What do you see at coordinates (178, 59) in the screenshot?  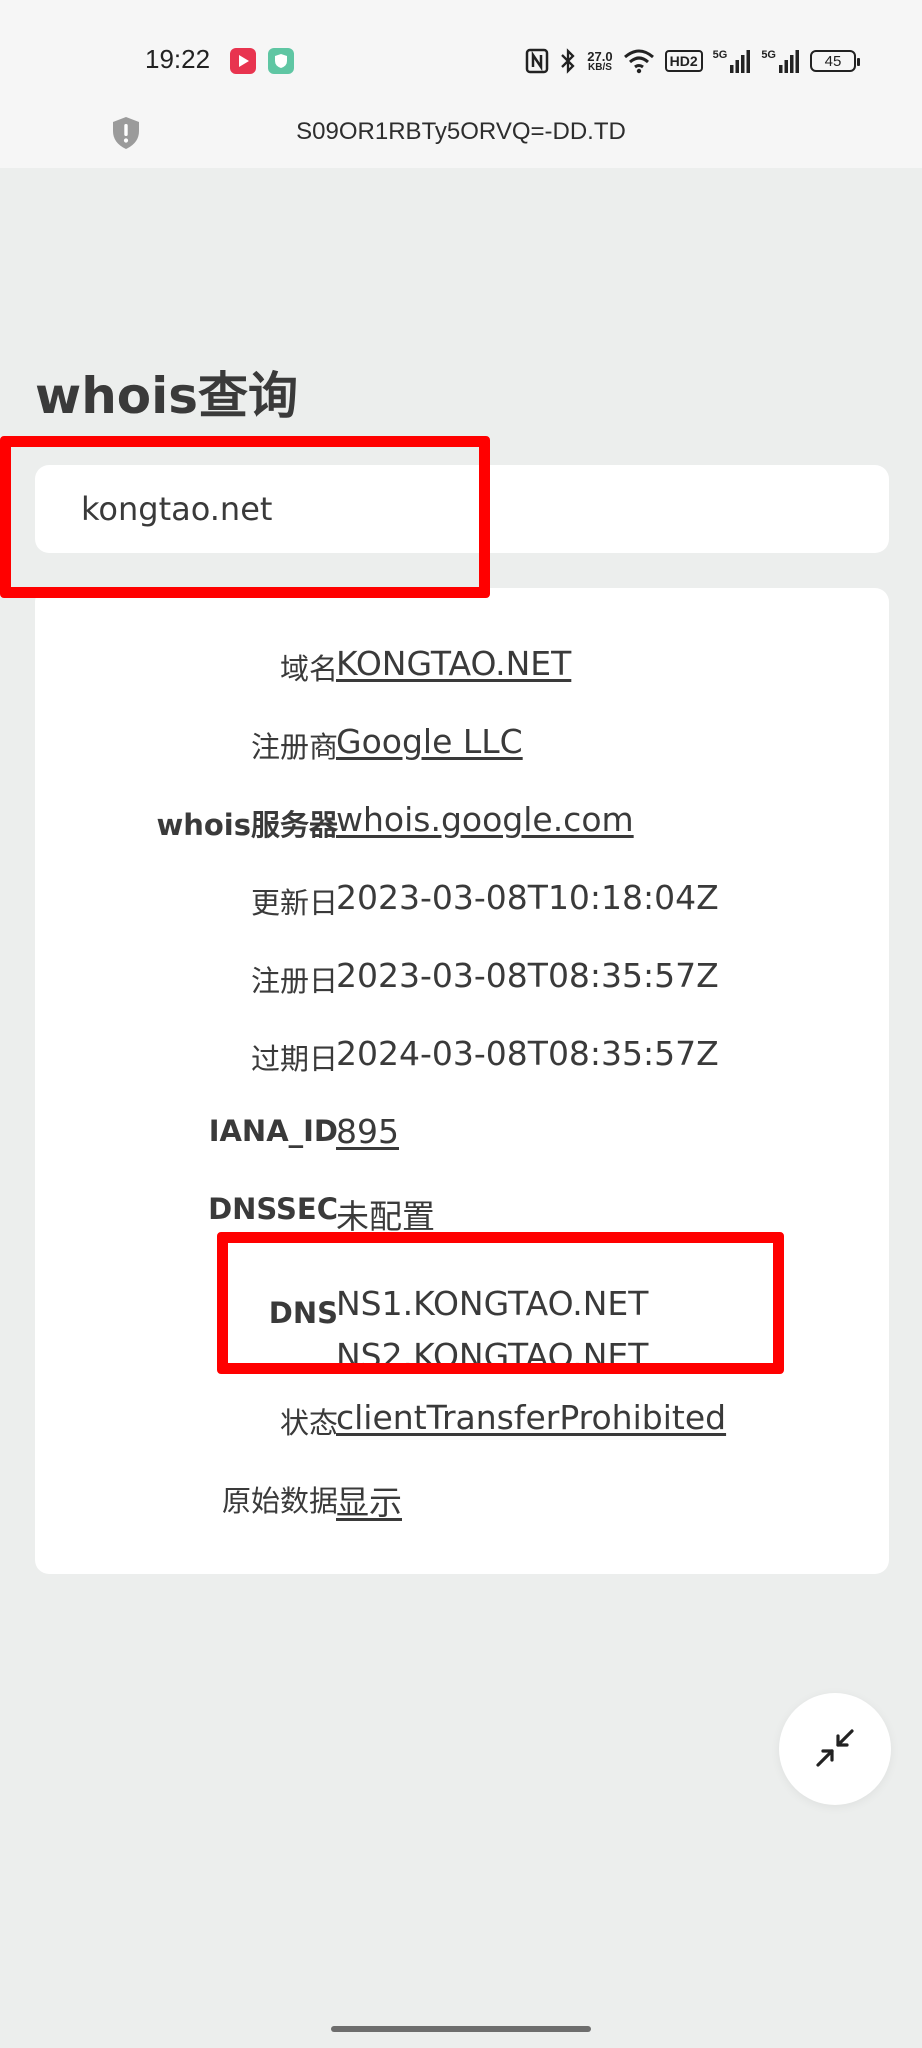 I see `status-time: 19:22` at bounding box center [178, 59].